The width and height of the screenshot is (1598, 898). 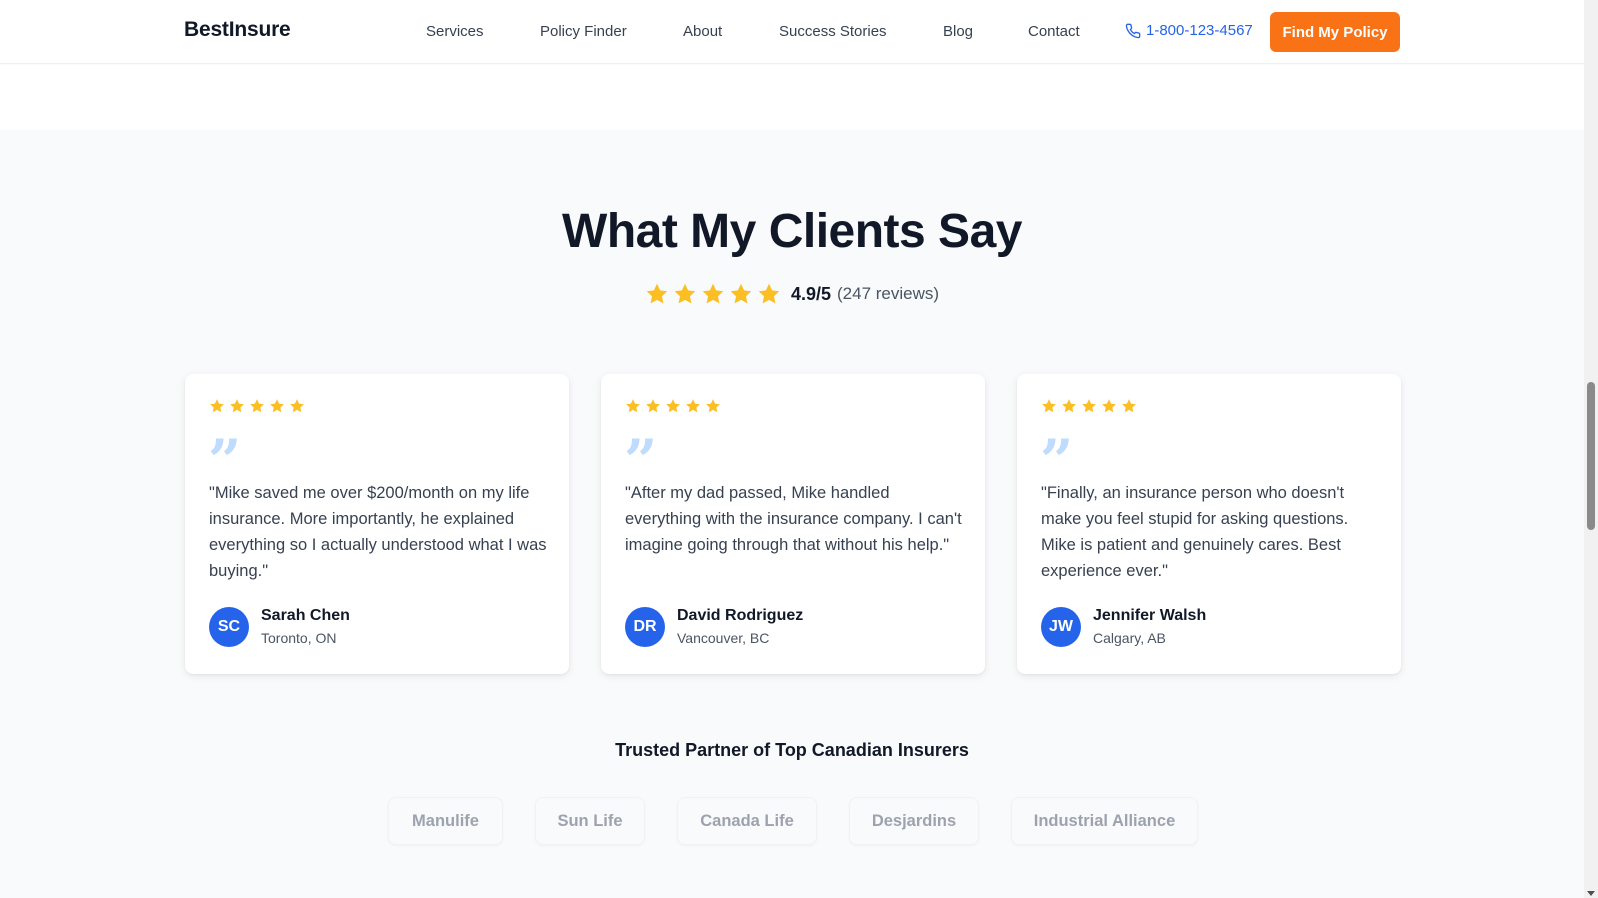 I want to click on author-name: Jennifer Walsh, so click(x=1150, y=615).